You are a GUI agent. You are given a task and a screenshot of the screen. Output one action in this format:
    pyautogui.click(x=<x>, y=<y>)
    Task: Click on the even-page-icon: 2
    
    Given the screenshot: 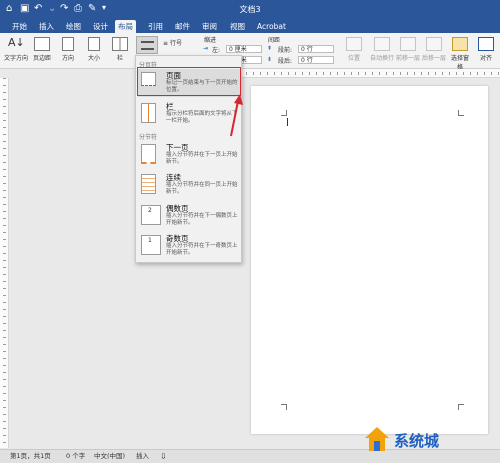 What is the action you would take?
    pyautogui.click(x=151, y=215)
    